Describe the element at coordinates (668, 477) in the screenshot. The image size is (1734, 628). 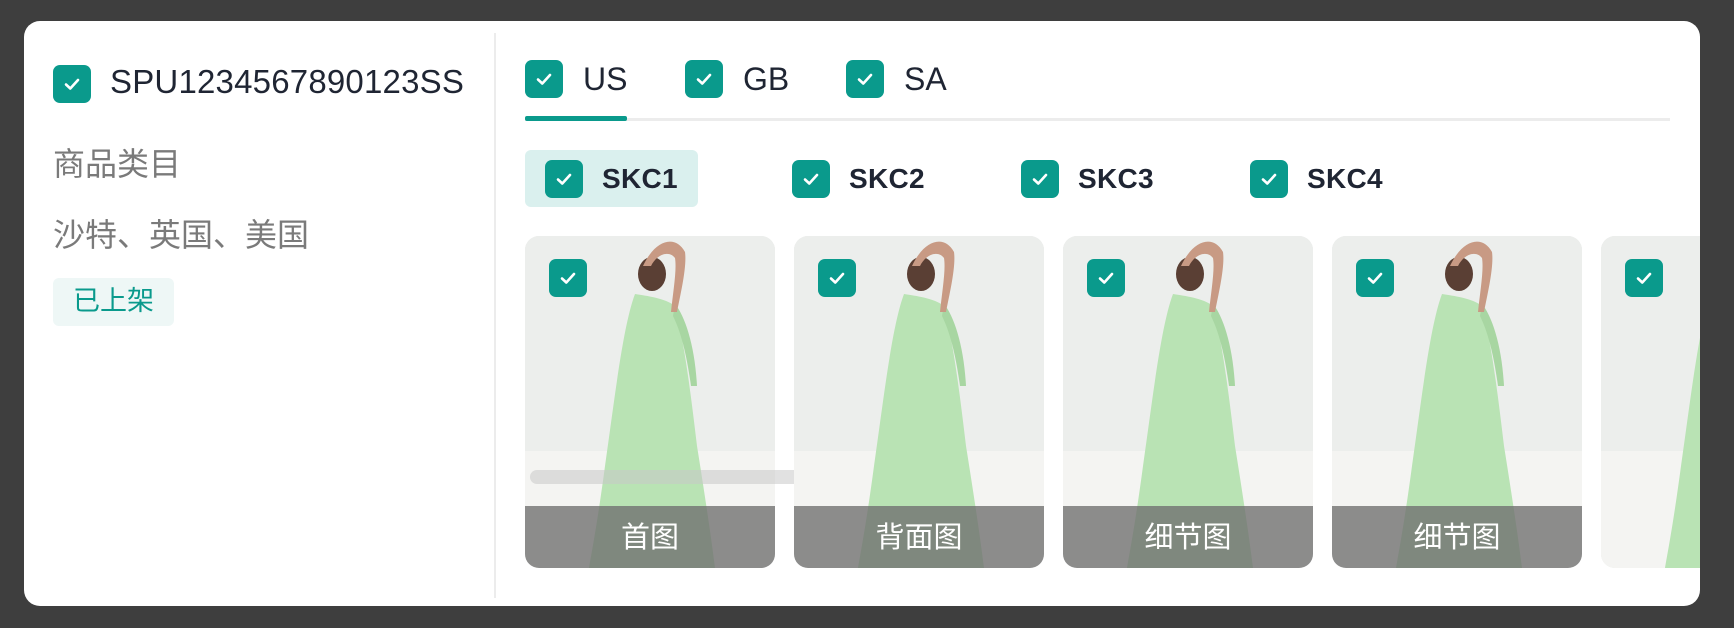
I see `horizontal-scrollbar` at that location.